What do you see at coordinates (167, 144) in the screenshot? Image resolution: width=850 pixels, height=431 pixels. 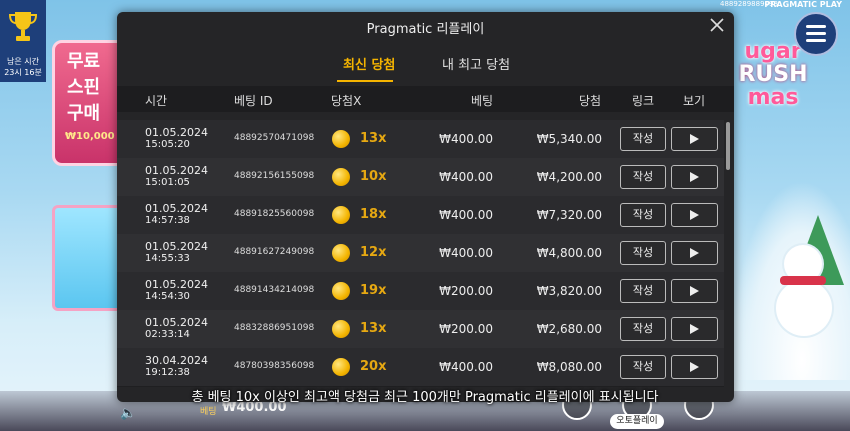 I see `row-time: 15:05:20` at bounding box center [167, 144].